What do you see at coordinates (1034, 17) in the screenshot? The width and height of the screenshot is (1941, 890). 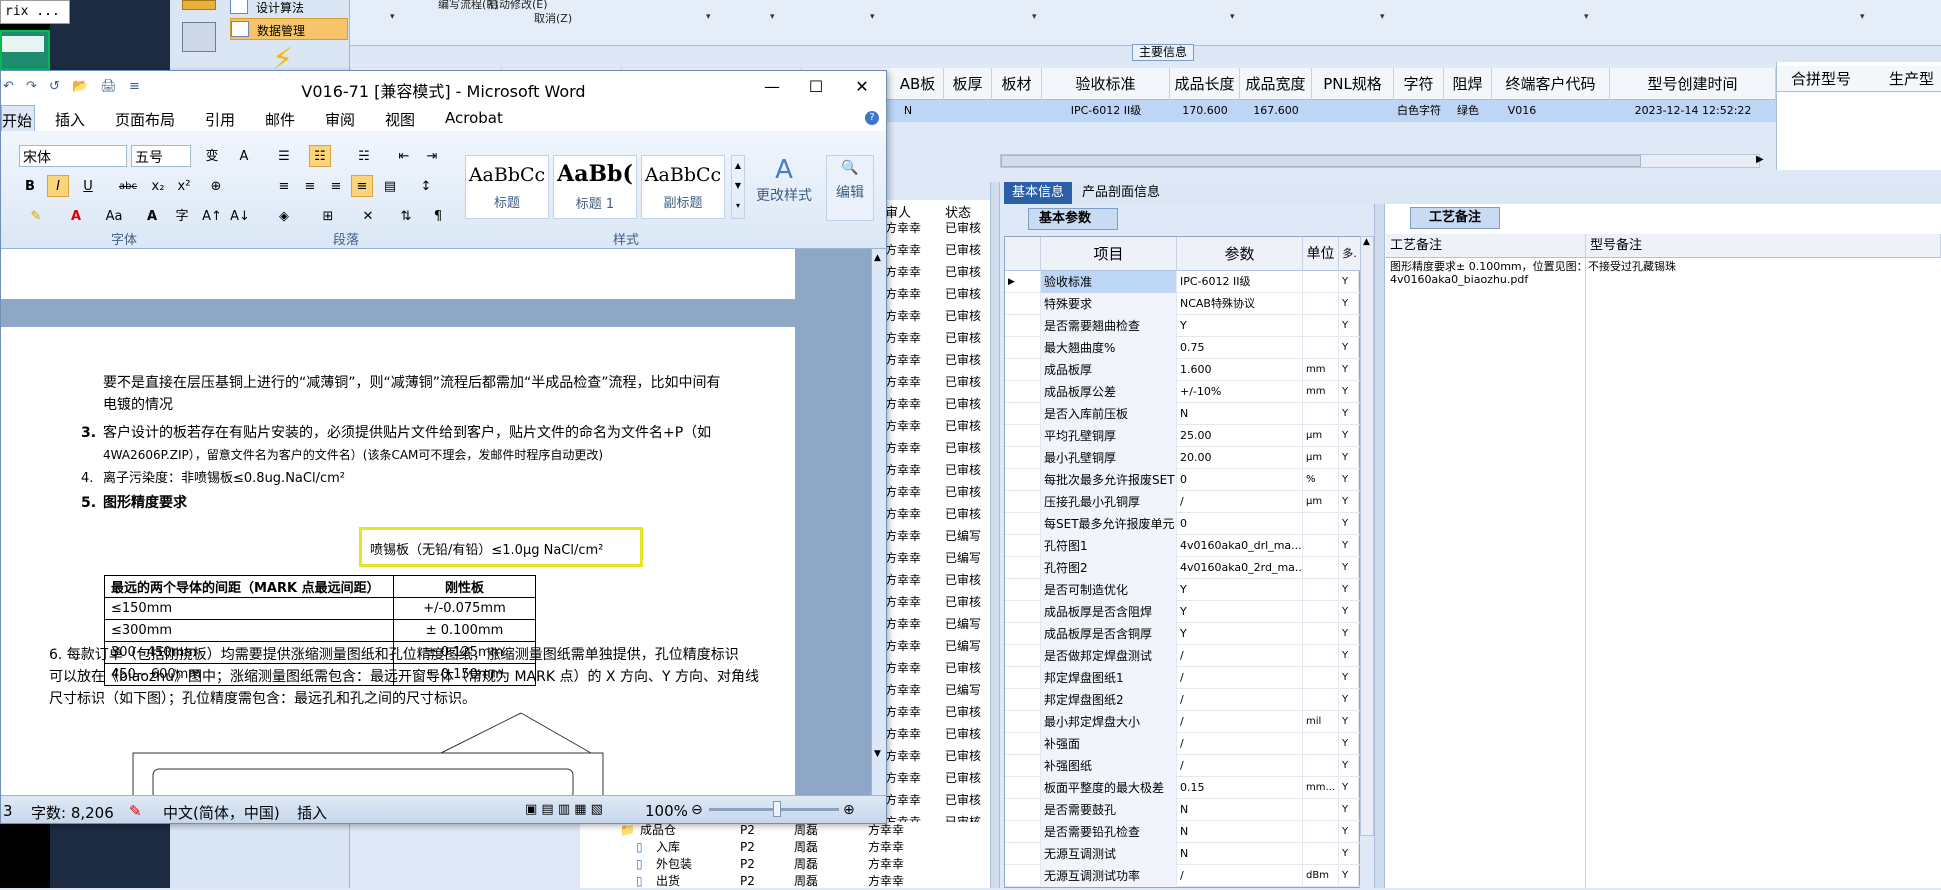 I see `chevron-down-icon: ▾` at bounding box center [1034, 17].